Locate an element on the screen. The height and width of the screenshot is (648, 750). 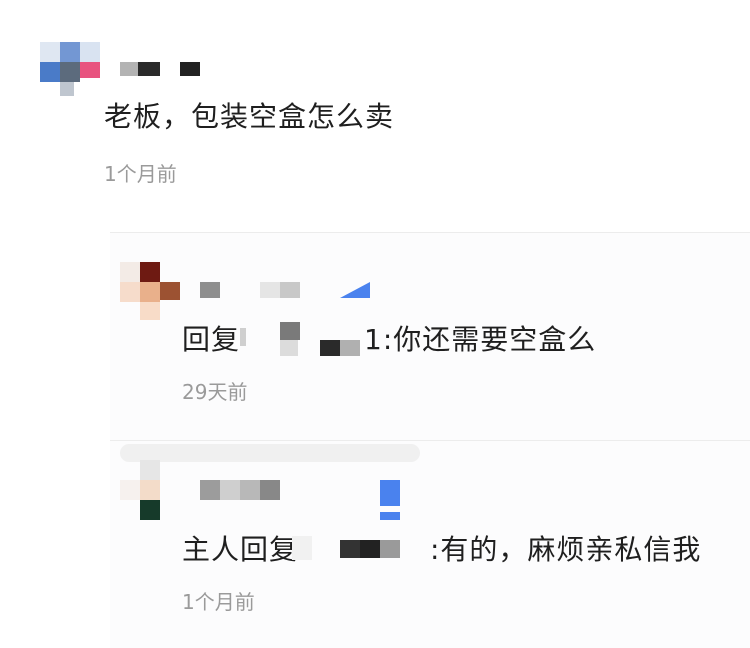
reply-body: :有的，麻烦亲私信我 is located at coordinates (566, 549).